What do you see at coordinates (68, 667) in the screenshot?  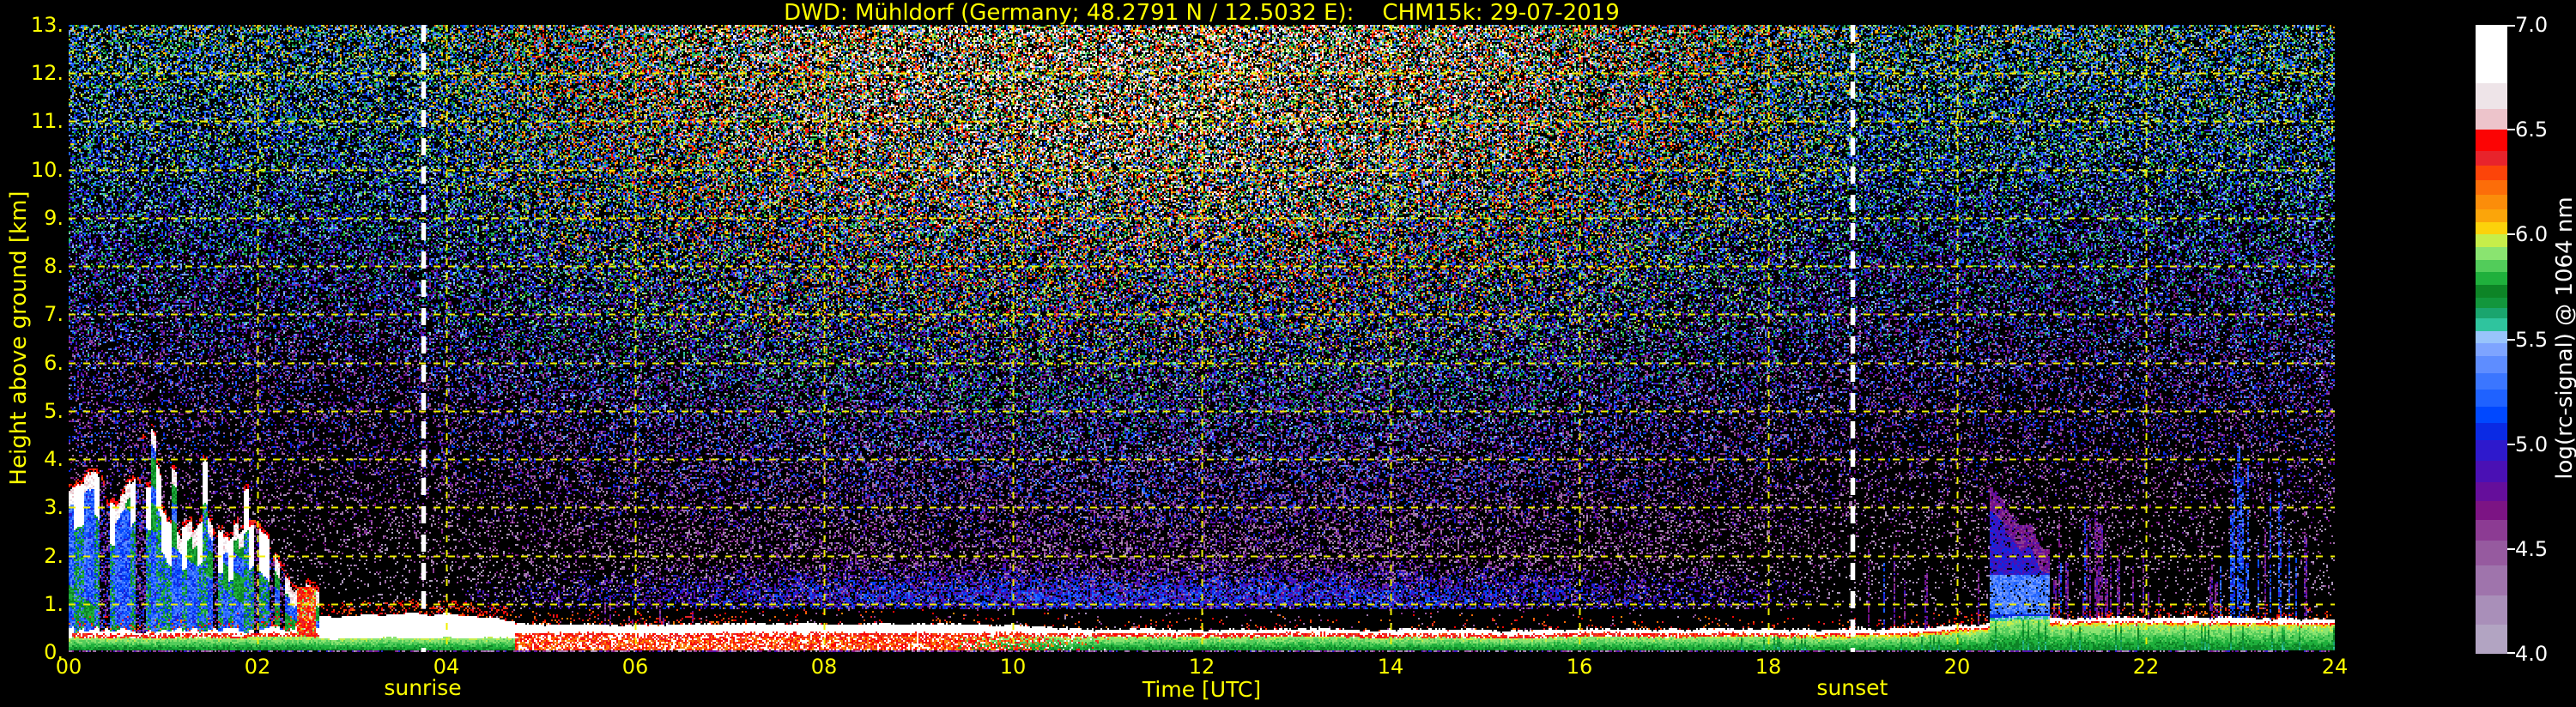 I see `x-tick-label: 00` at bounding box center [68, 667].